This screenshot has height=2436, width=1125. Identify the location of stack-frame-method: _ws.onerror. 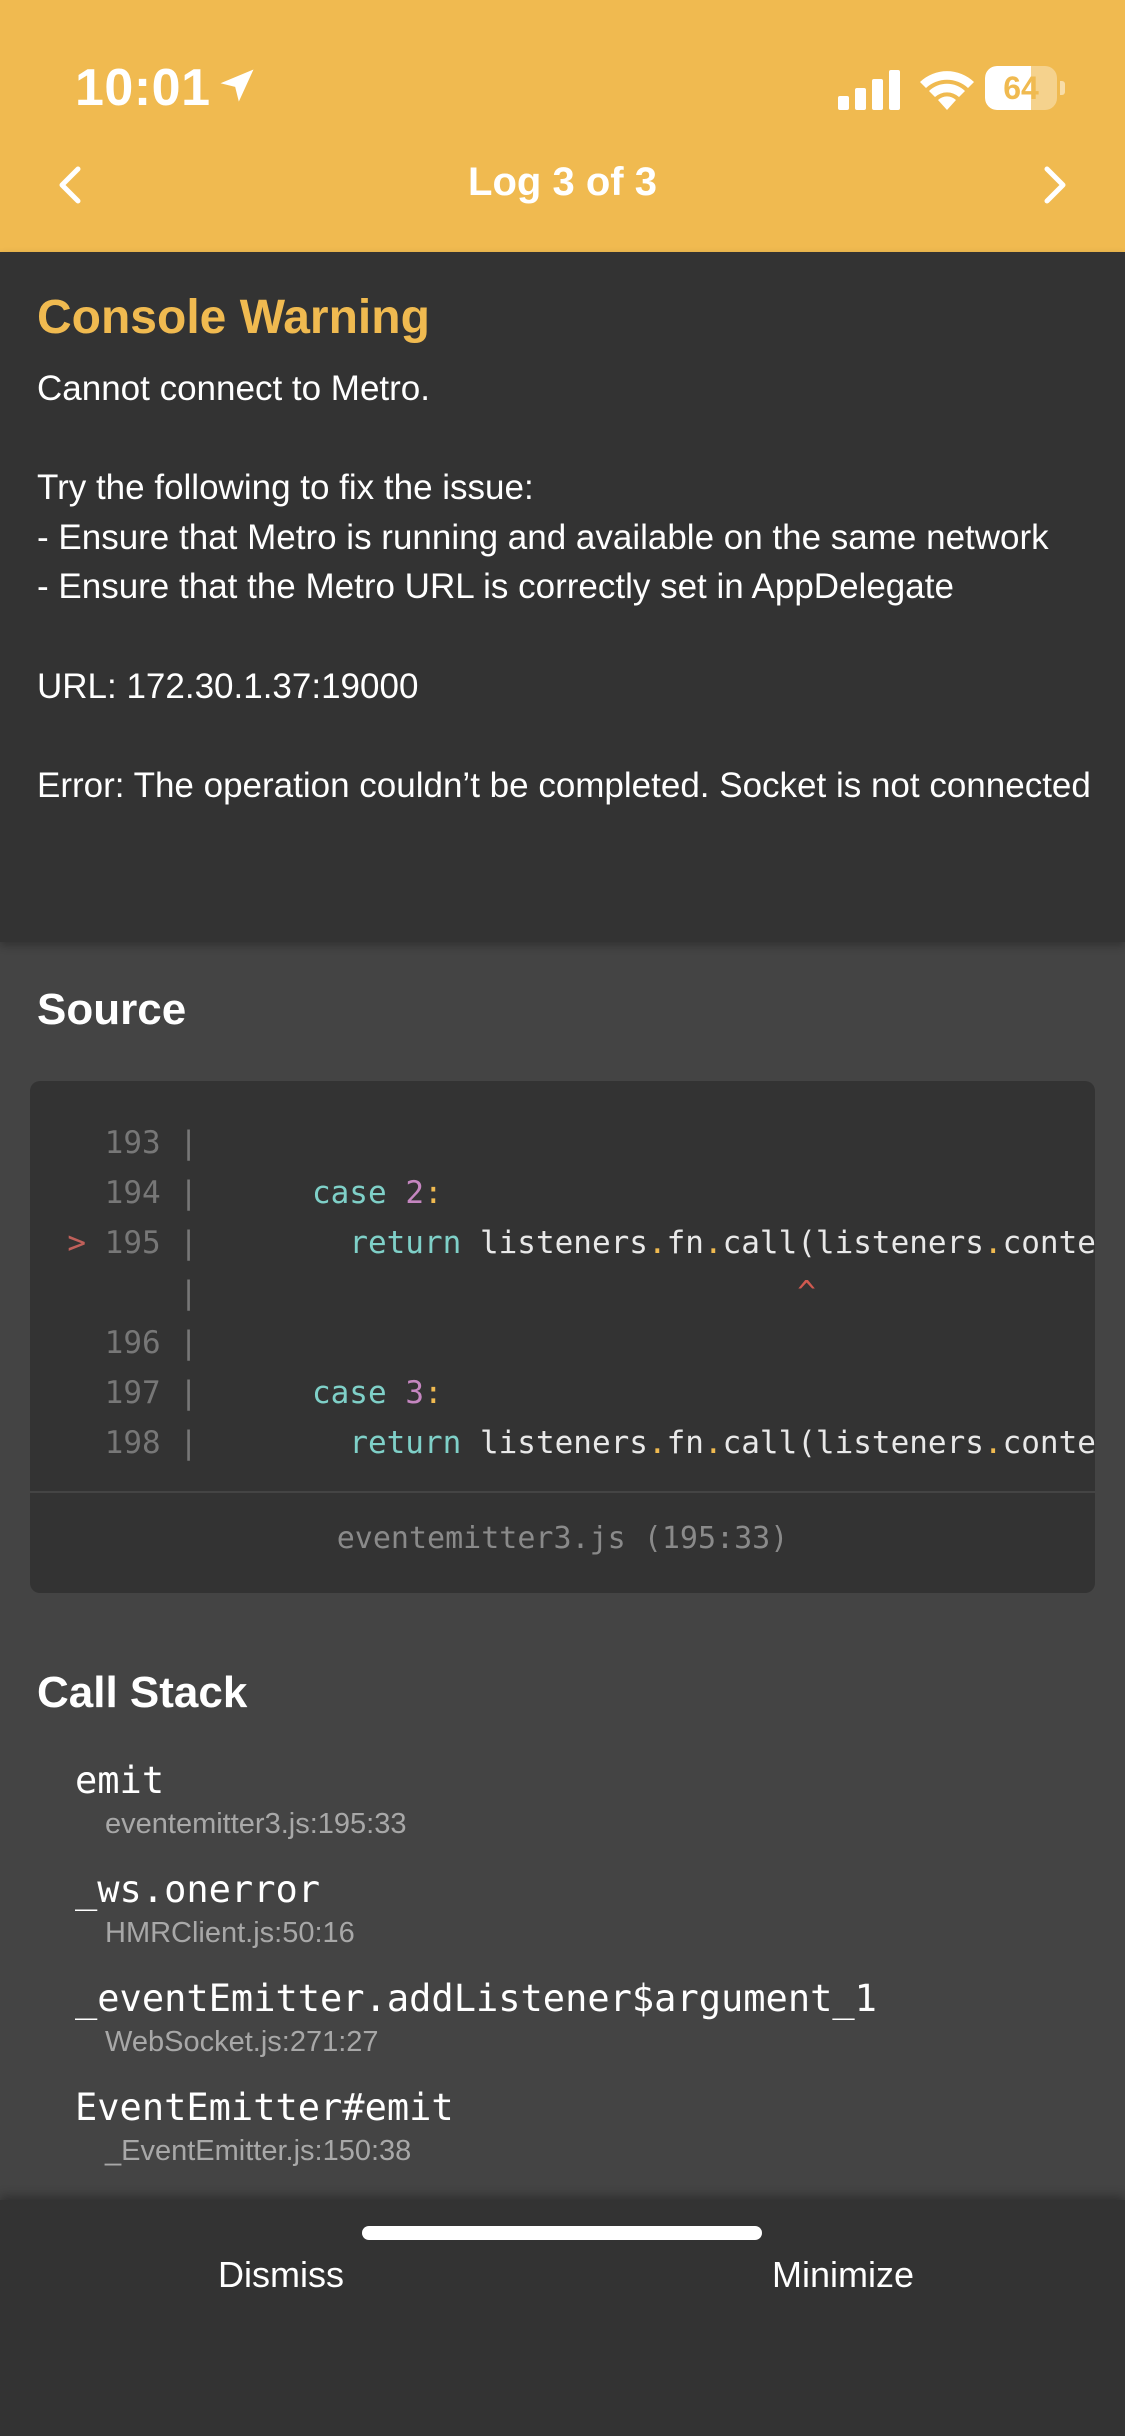
(198, 1889).